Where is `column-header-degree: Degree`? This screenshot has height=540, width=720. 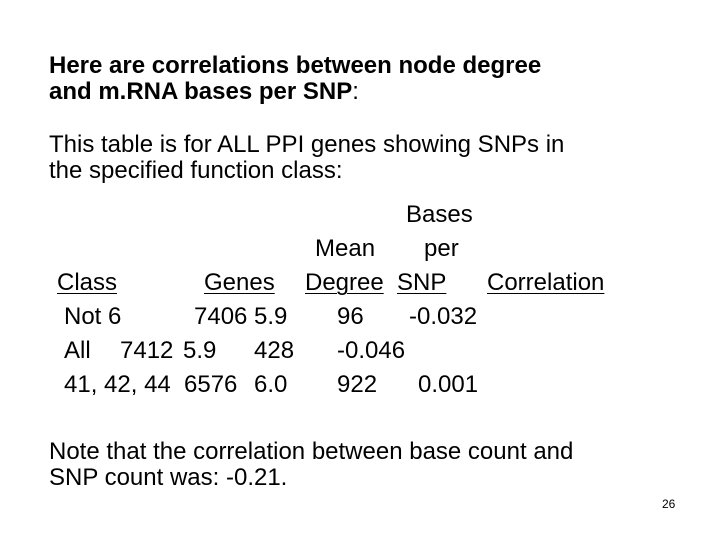
column-header-degree: Degree is located at coordinates (344, 282).